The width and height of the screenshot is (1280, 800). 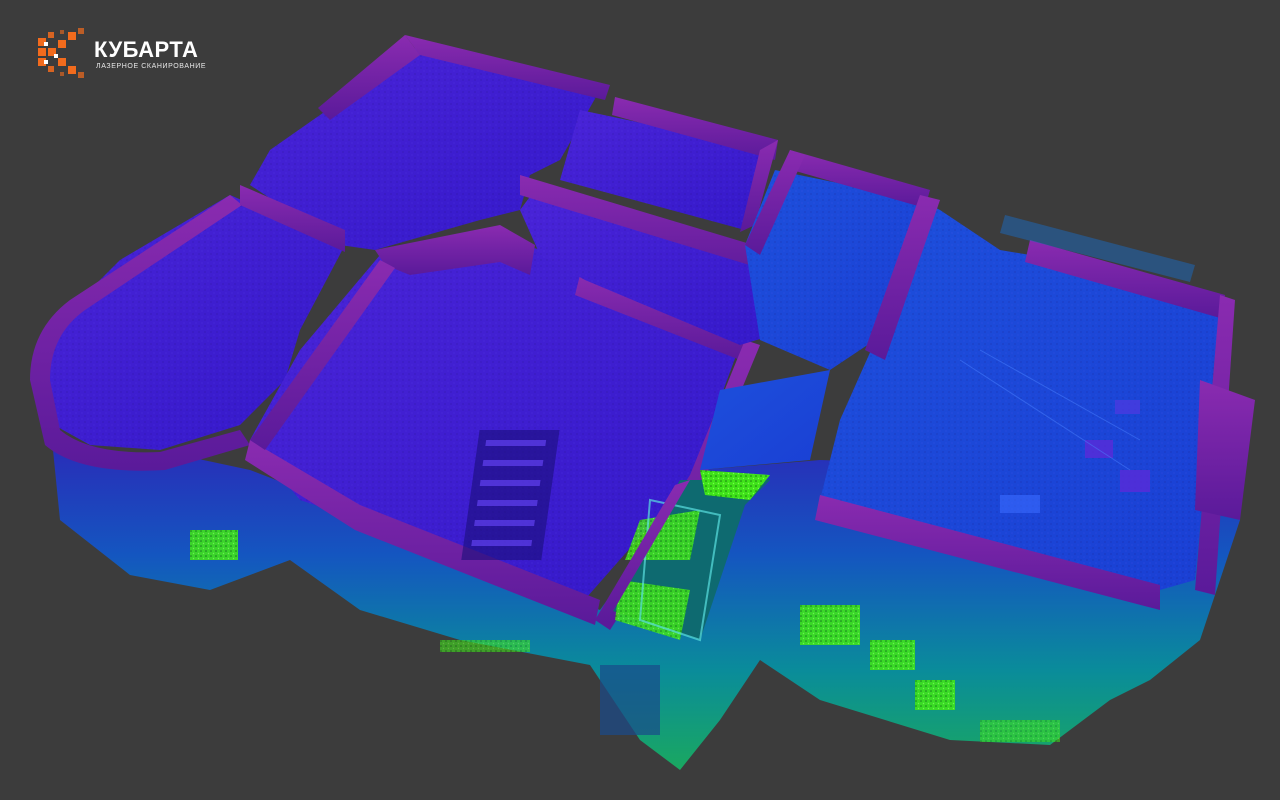 What do you see at coordinates (61, 53) in the screenshot?
I see `kubarta-logo-icon` at bounding box center [61, 53].